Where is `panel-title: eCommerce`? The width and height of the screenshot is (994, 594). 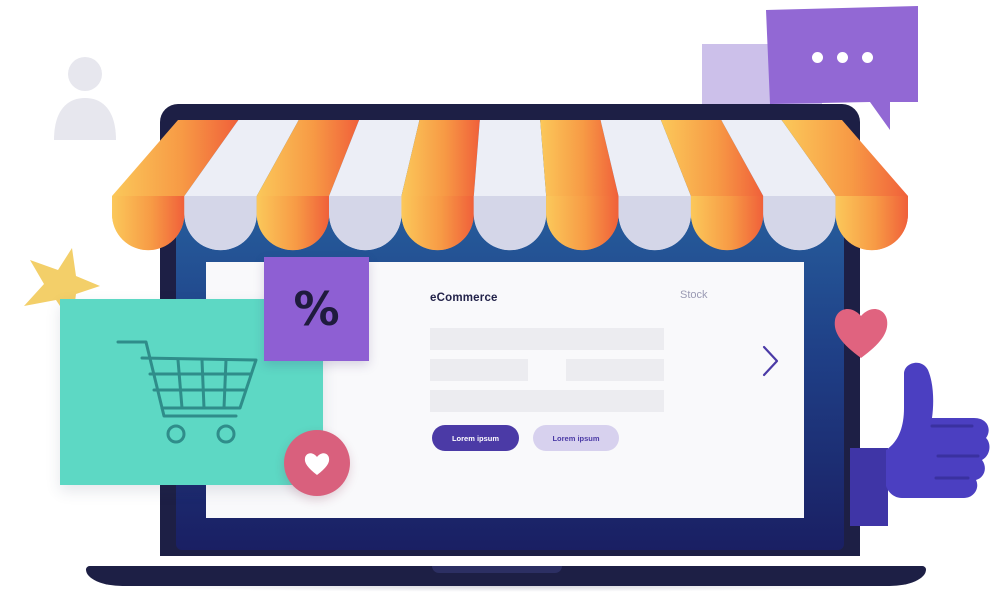 panel-title: eCommerce is located at coordinates (464, 298).